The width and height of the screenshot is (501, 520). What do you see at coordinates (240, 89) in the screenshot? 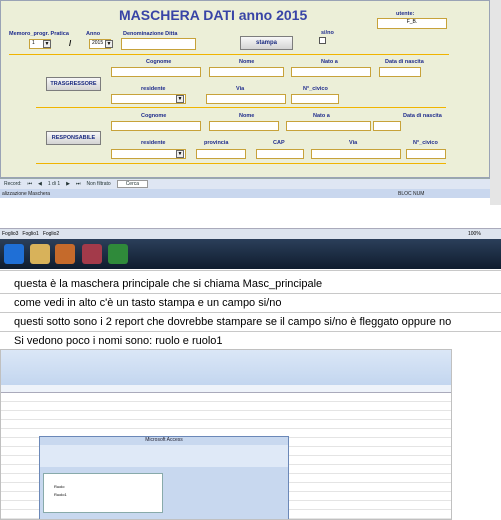
I see `t-via-label: Via` at bounding box center [240, 89].